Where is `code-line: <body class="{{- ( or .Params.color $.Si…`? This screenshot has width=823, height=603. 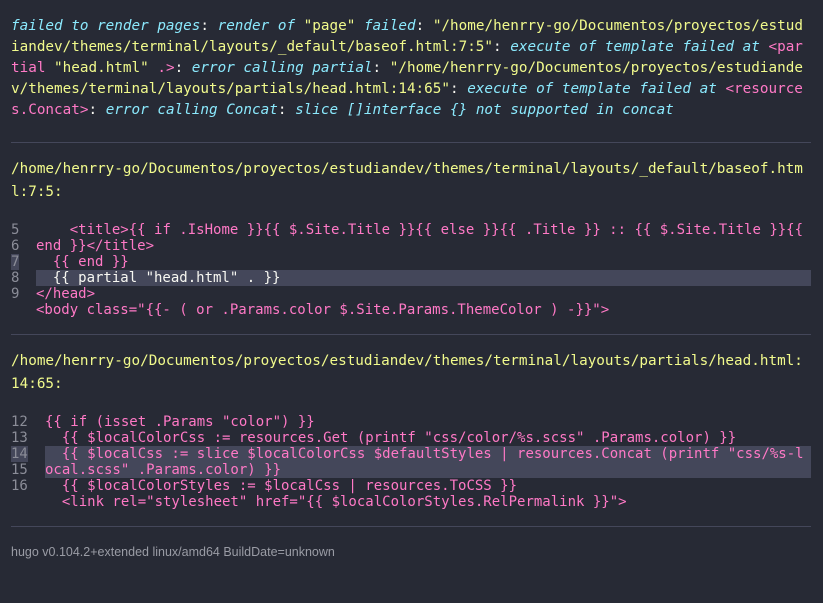 code-line: <body class="{{- ( or .Params.color $.Si… is located at coordinates (323, 310).